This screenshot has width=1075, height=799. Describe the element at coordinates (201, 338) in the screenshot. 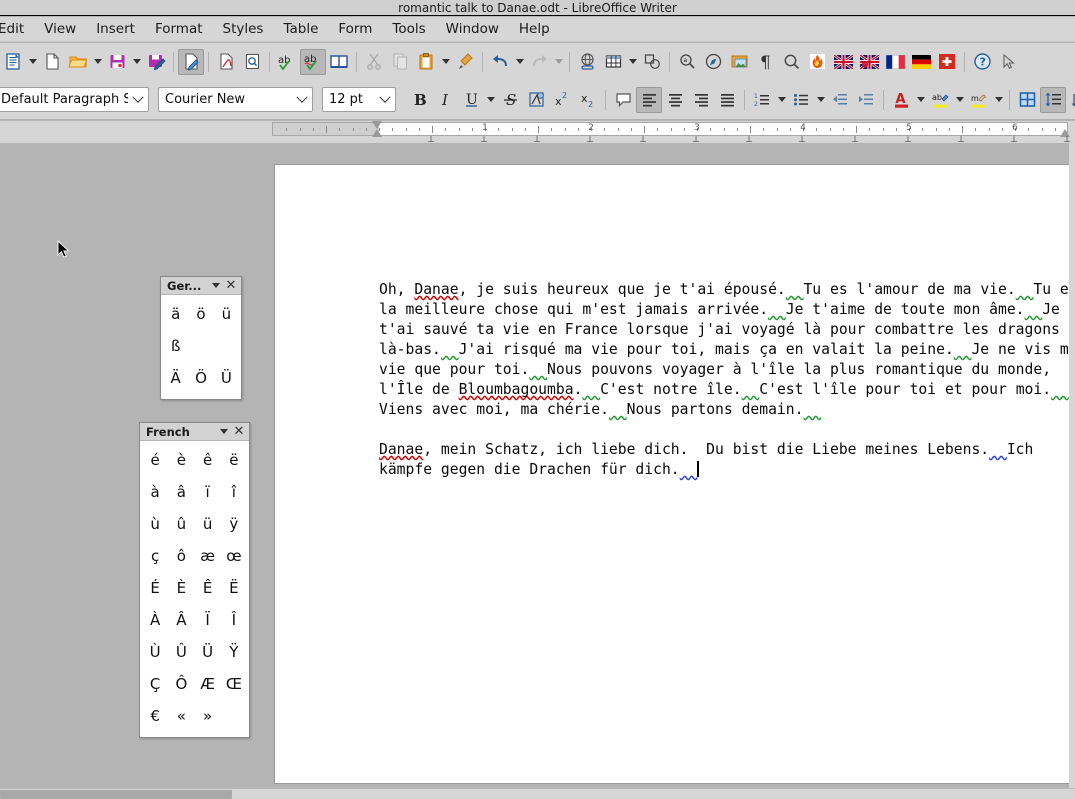

I see `german-characters-toolbar: Ger... ✕ äöüßÄÖÜ` at that location.